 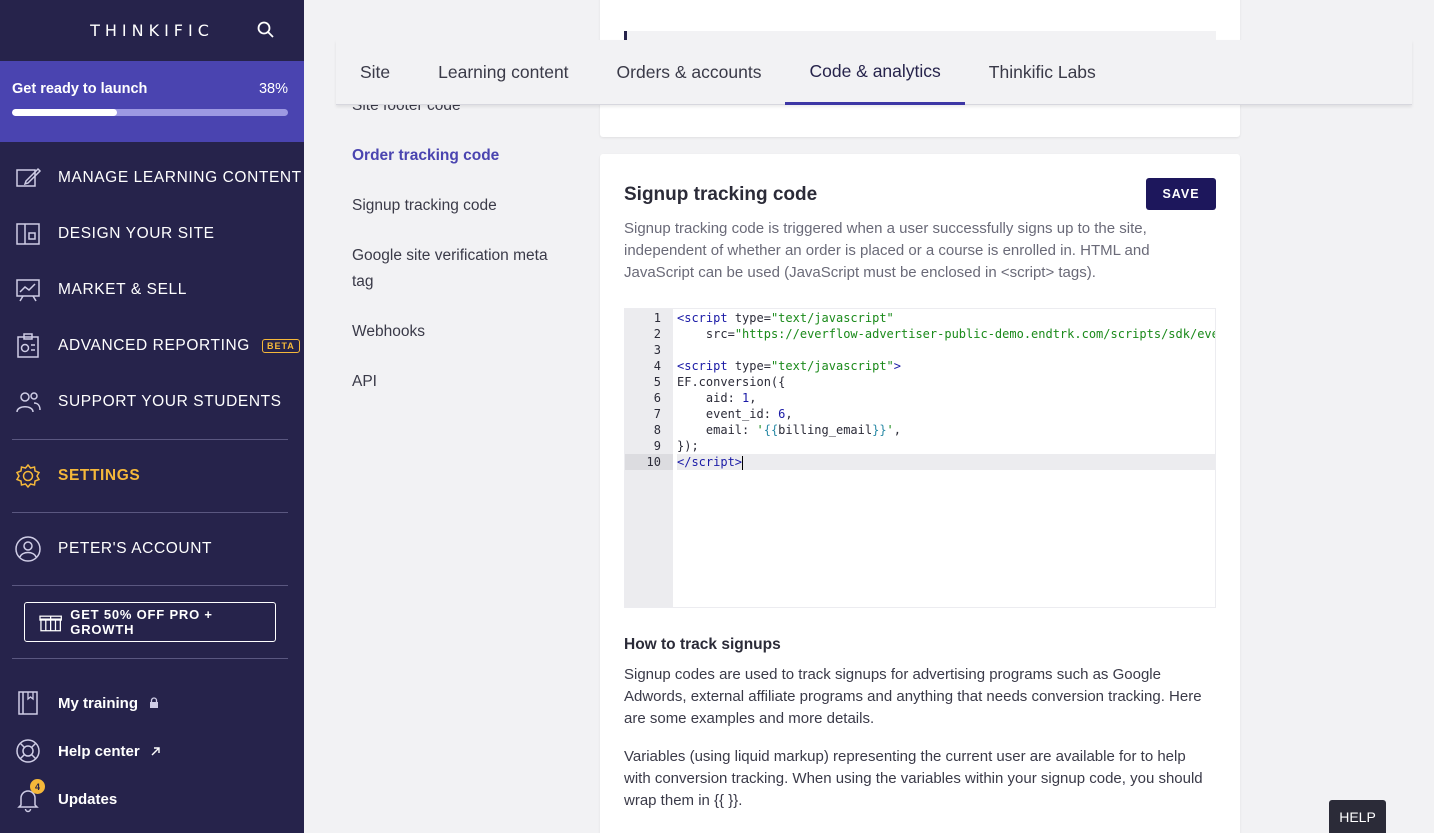 I want to click on tab-learning-content: Learning content, so click(x=503, y=72).